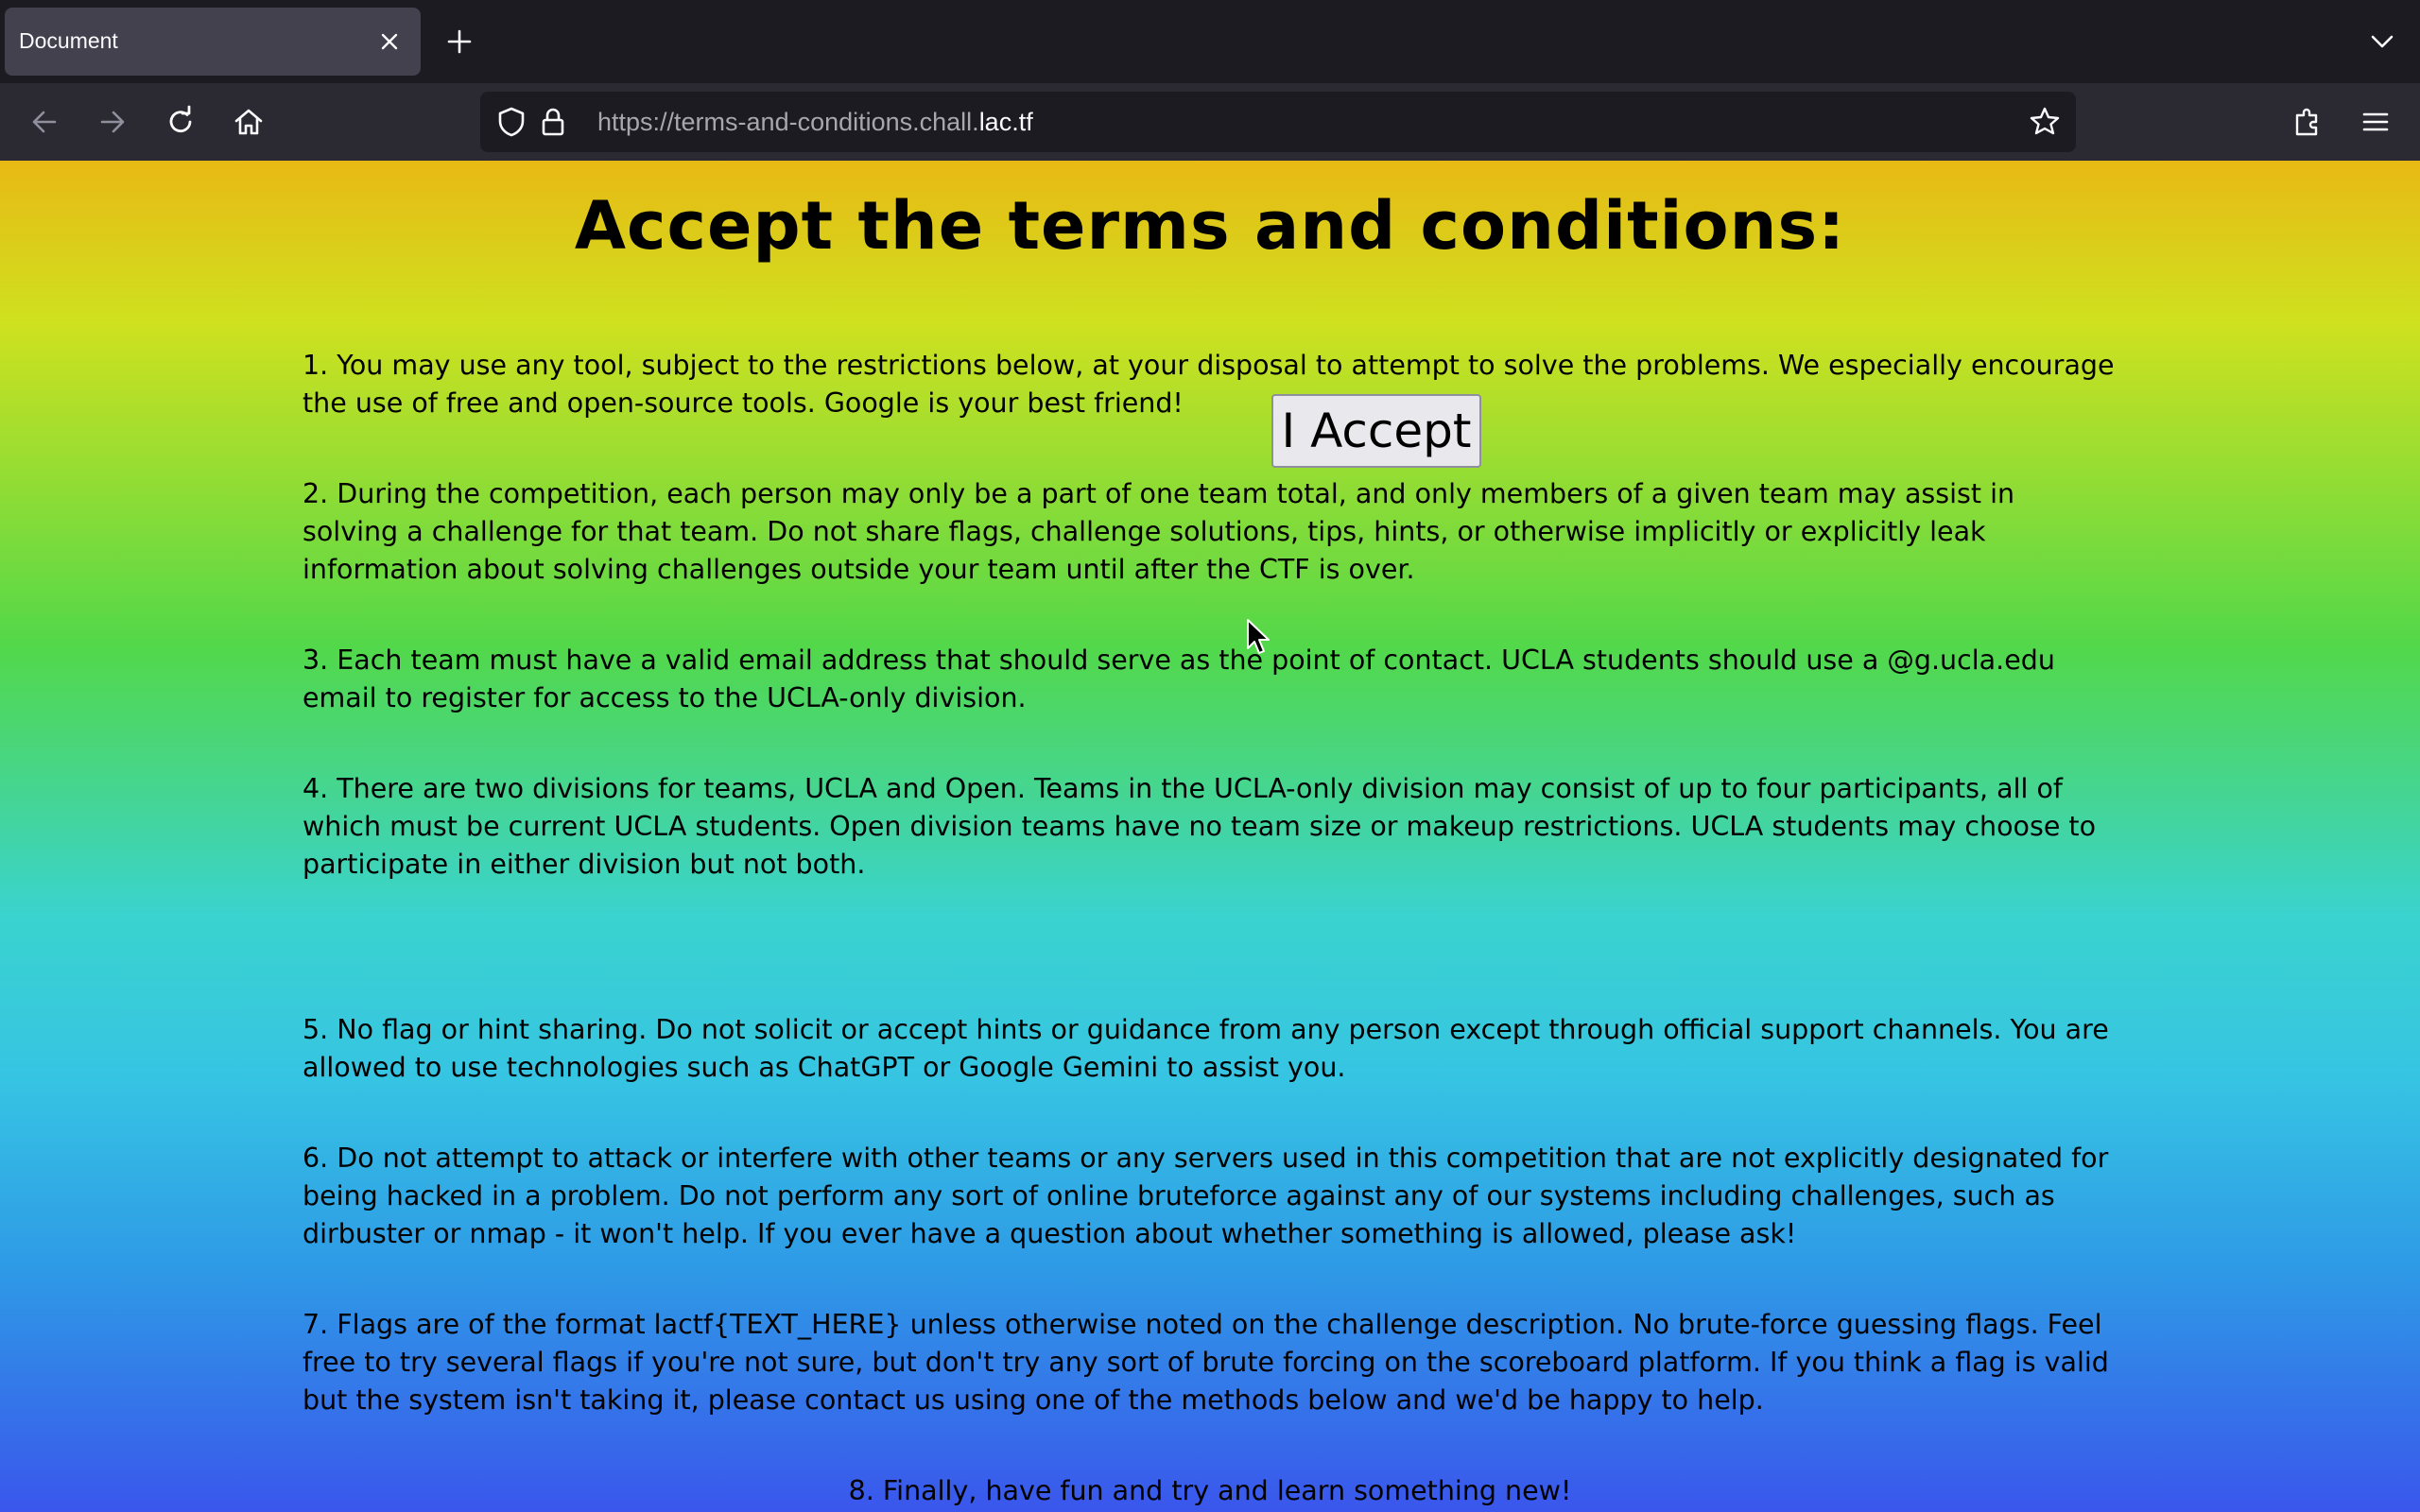  I want to click on star-icon, so click(2045, 122).